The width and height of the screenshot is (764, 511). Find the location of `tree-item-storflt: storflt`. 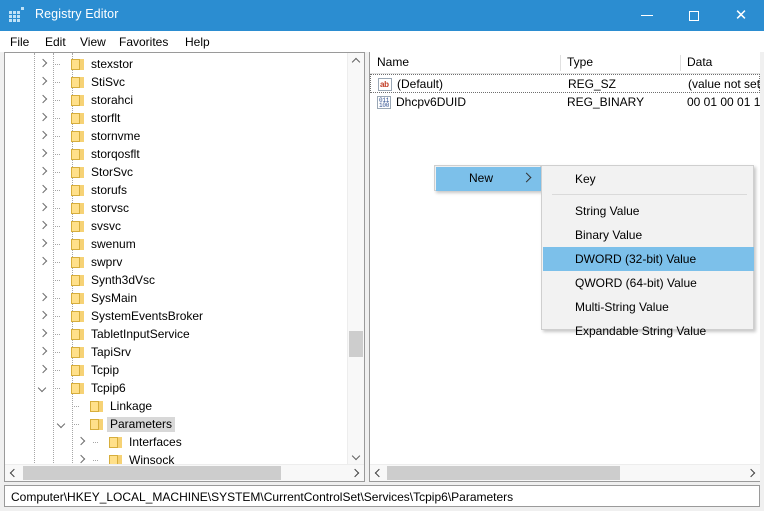

tree-item-storflt: storflt is located at coordinates (175, 118).